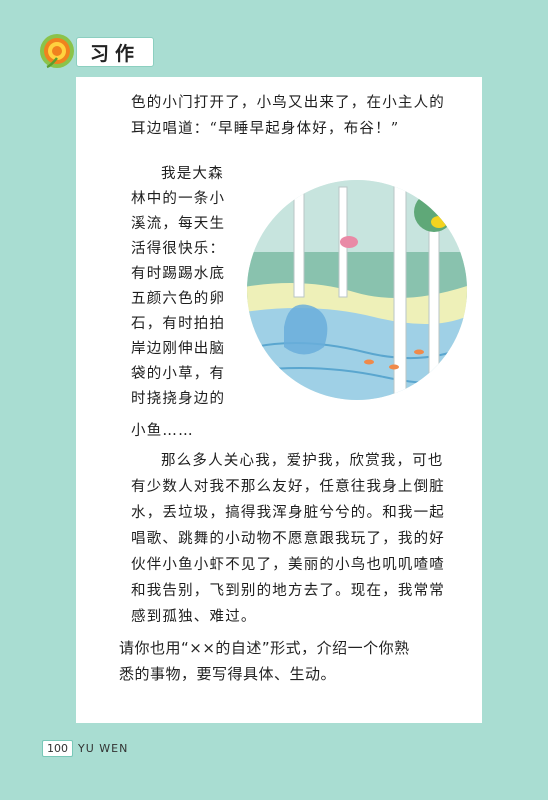  Describe the element at coordinates (178, 374) in the screenshot. I see `text-line: 袋的小草，有` at that location.